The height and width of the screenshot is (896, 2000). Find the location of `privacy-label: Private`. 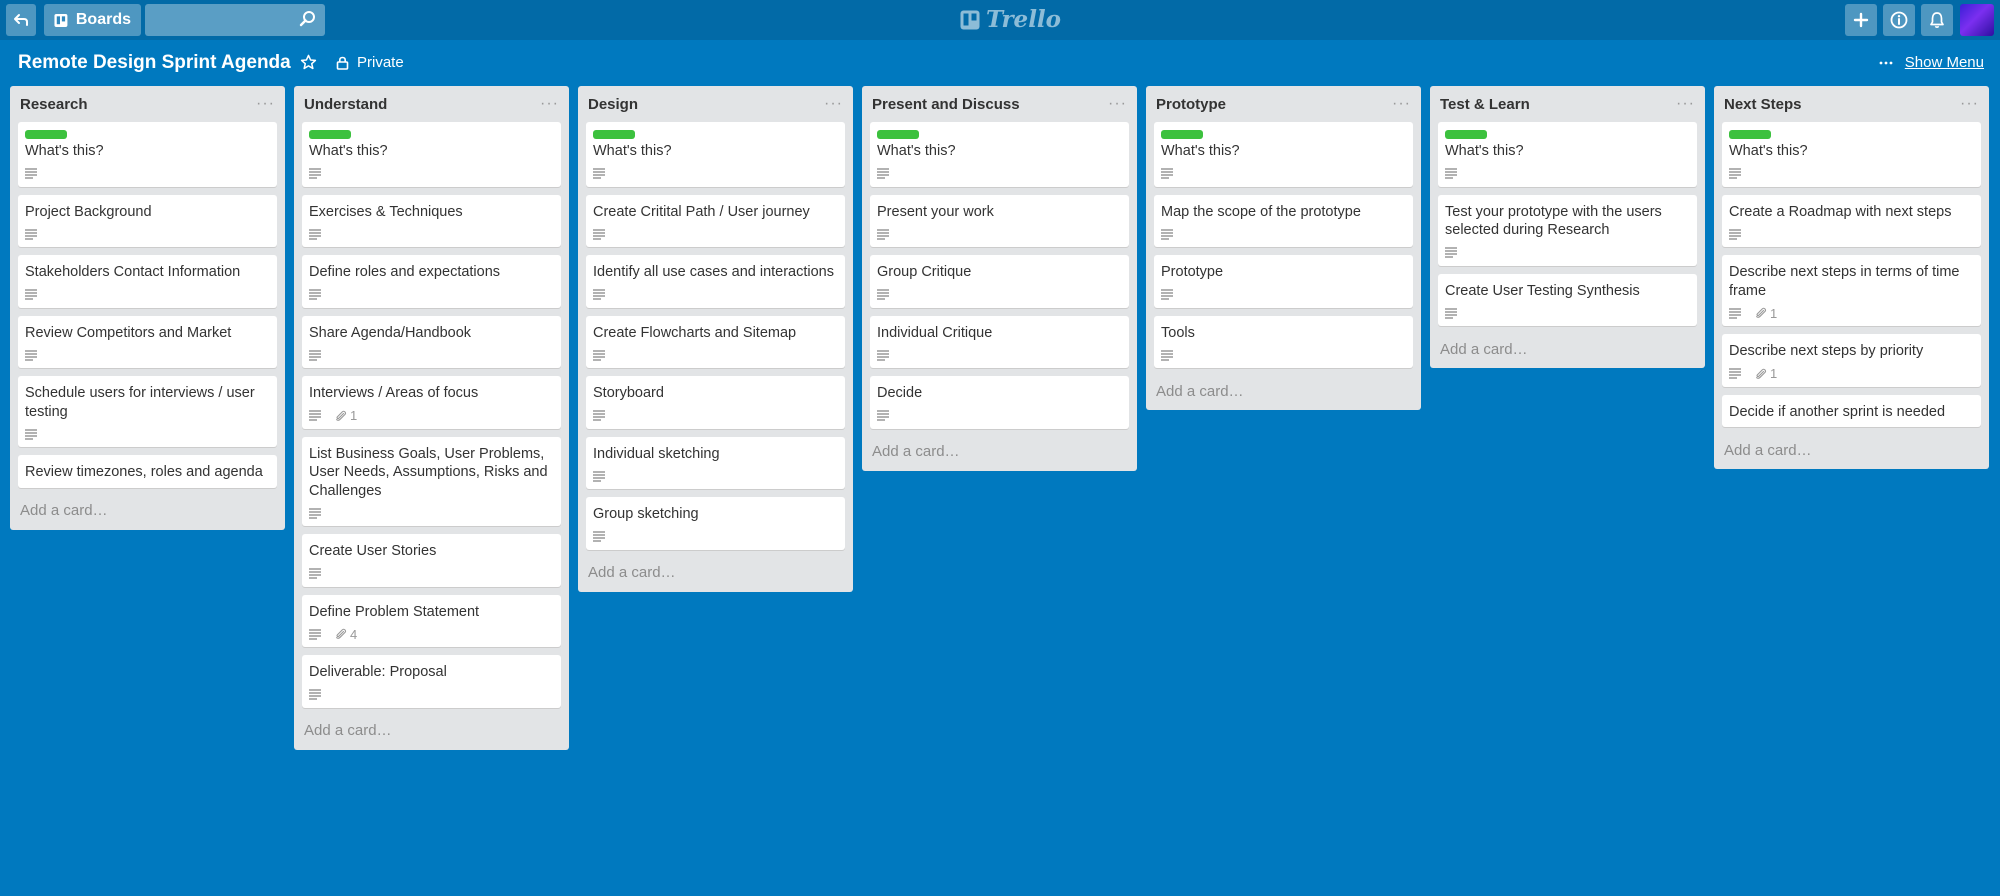

privacy-label: Private is located at coordinates (380, 62).